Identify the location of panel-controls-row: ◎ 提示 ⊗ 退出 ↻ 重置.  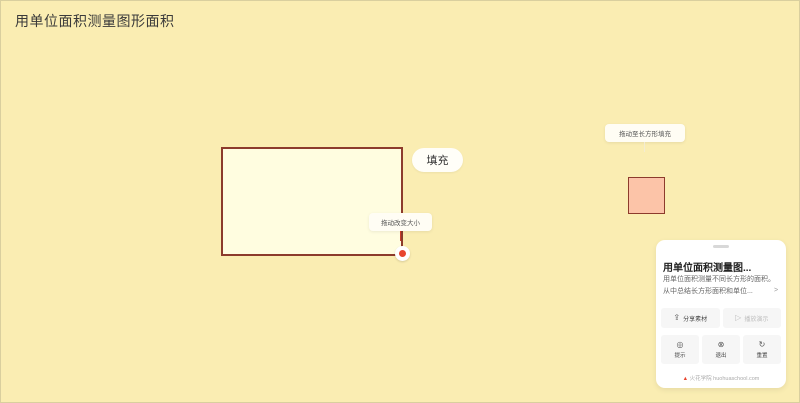
(721, 349).